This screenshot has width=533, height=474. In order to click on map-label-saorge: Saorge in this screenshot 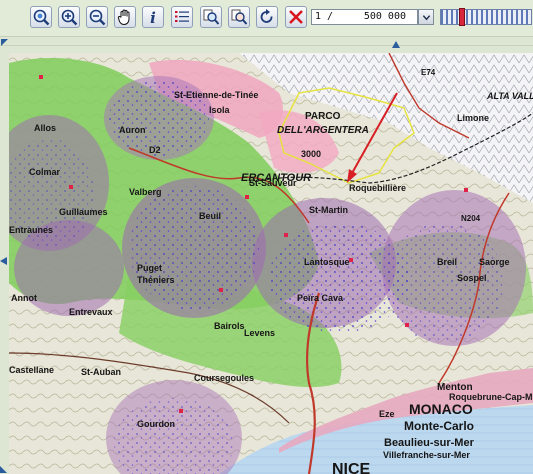, I will do `click(494, 262)`.